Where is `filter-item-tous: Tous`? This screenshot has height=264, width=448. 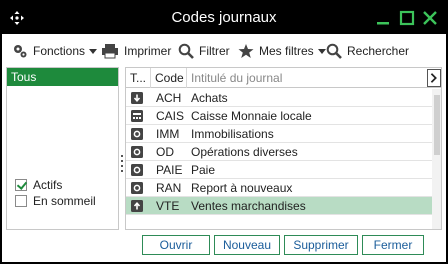
filter-item-tous: Tous is located at coordinates (62, 77).